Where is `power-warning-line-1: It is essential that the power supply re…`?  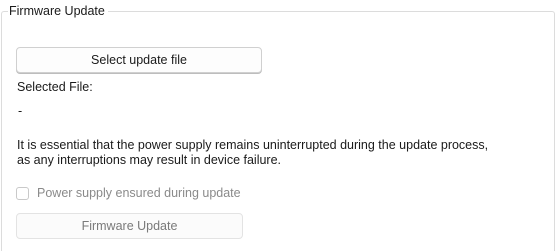
power-warning-line-1: It is essential that the power supply re… is located at coordinates (253, 145).